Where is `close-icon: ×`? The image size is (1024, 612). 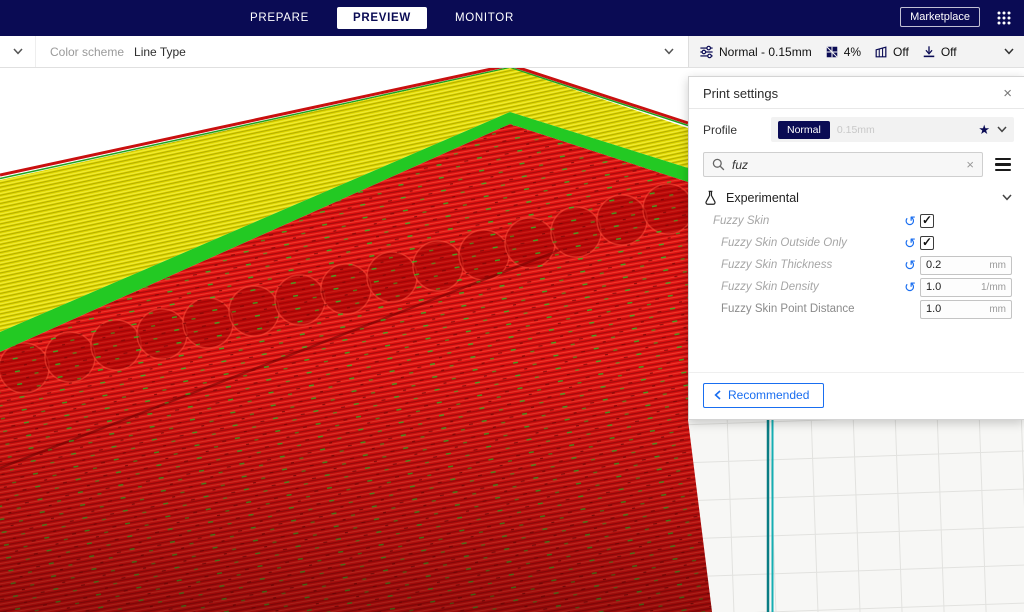
close-icon: × is located at coordinates (1007, 93).